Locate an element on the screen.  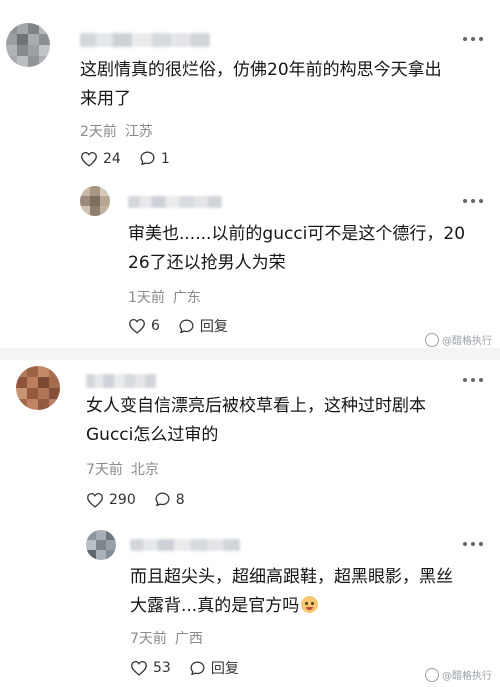
reply-actions: 53 回复 is located at coordinates (193, 668).